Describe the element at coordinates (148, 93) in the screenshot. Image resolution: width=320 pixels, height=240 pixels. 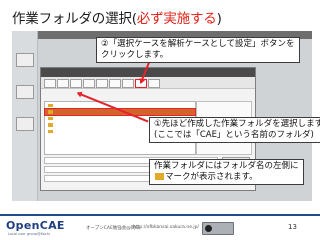
I see `path-bar` at that location.